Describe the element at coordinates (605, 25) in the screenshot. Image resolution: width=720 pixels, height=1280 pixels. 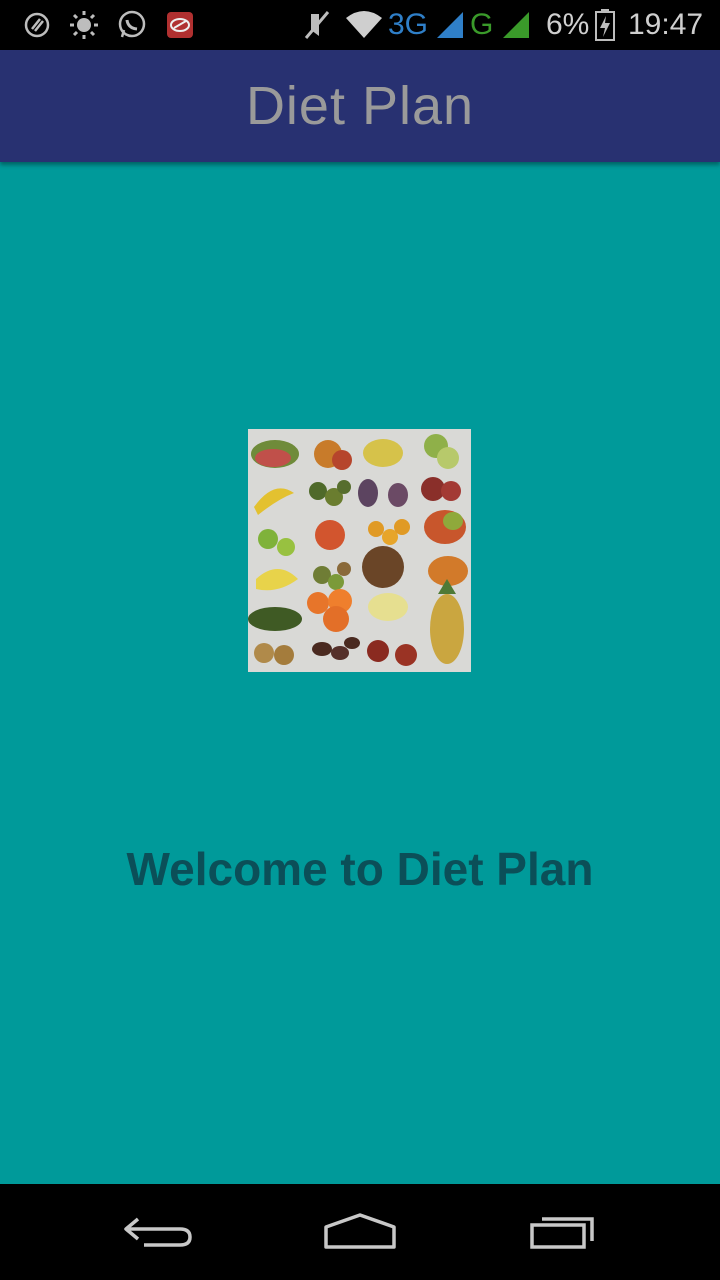
I see `battery-charging-icon` at that location.